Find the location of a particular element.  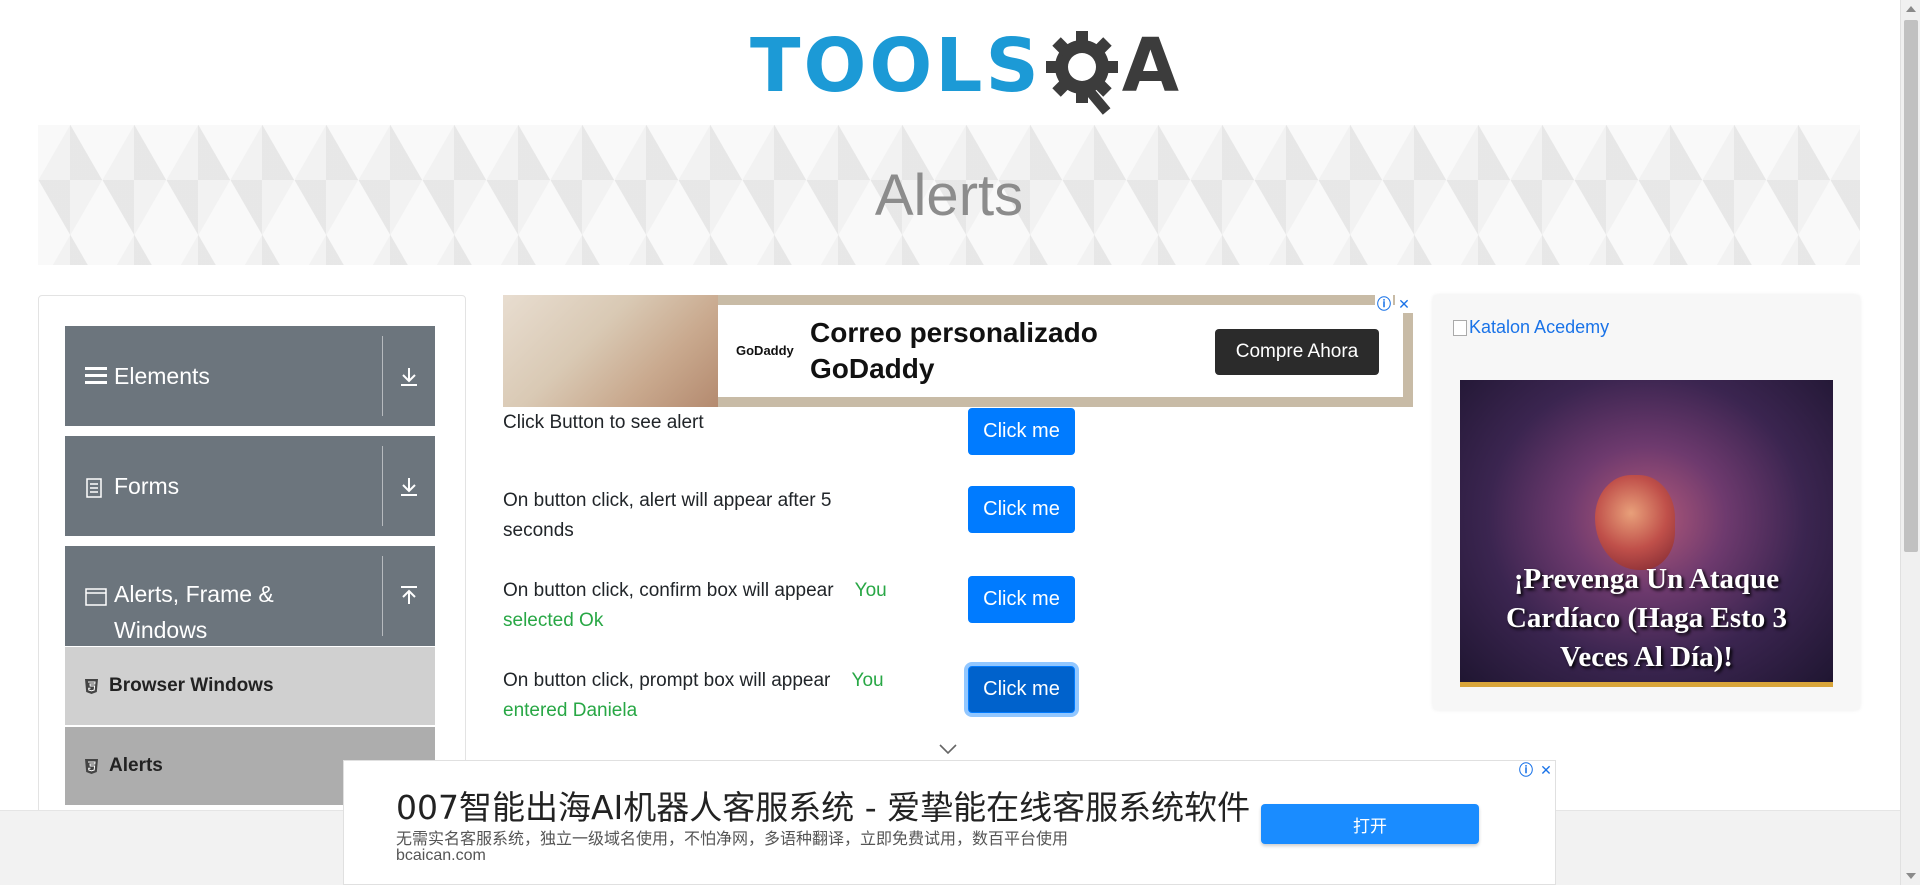

ad-headline: Correo personalizado GoDaddy is located at coordinates (954, 350).